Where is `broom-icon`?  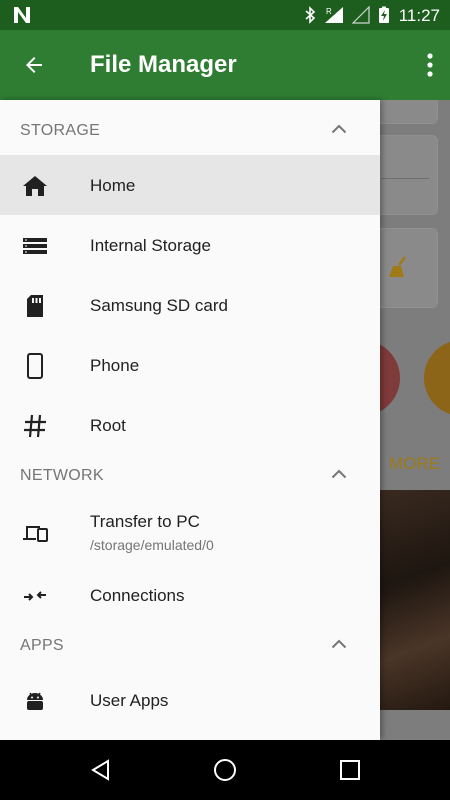
broom-icon is located at coordinates (397, 266).